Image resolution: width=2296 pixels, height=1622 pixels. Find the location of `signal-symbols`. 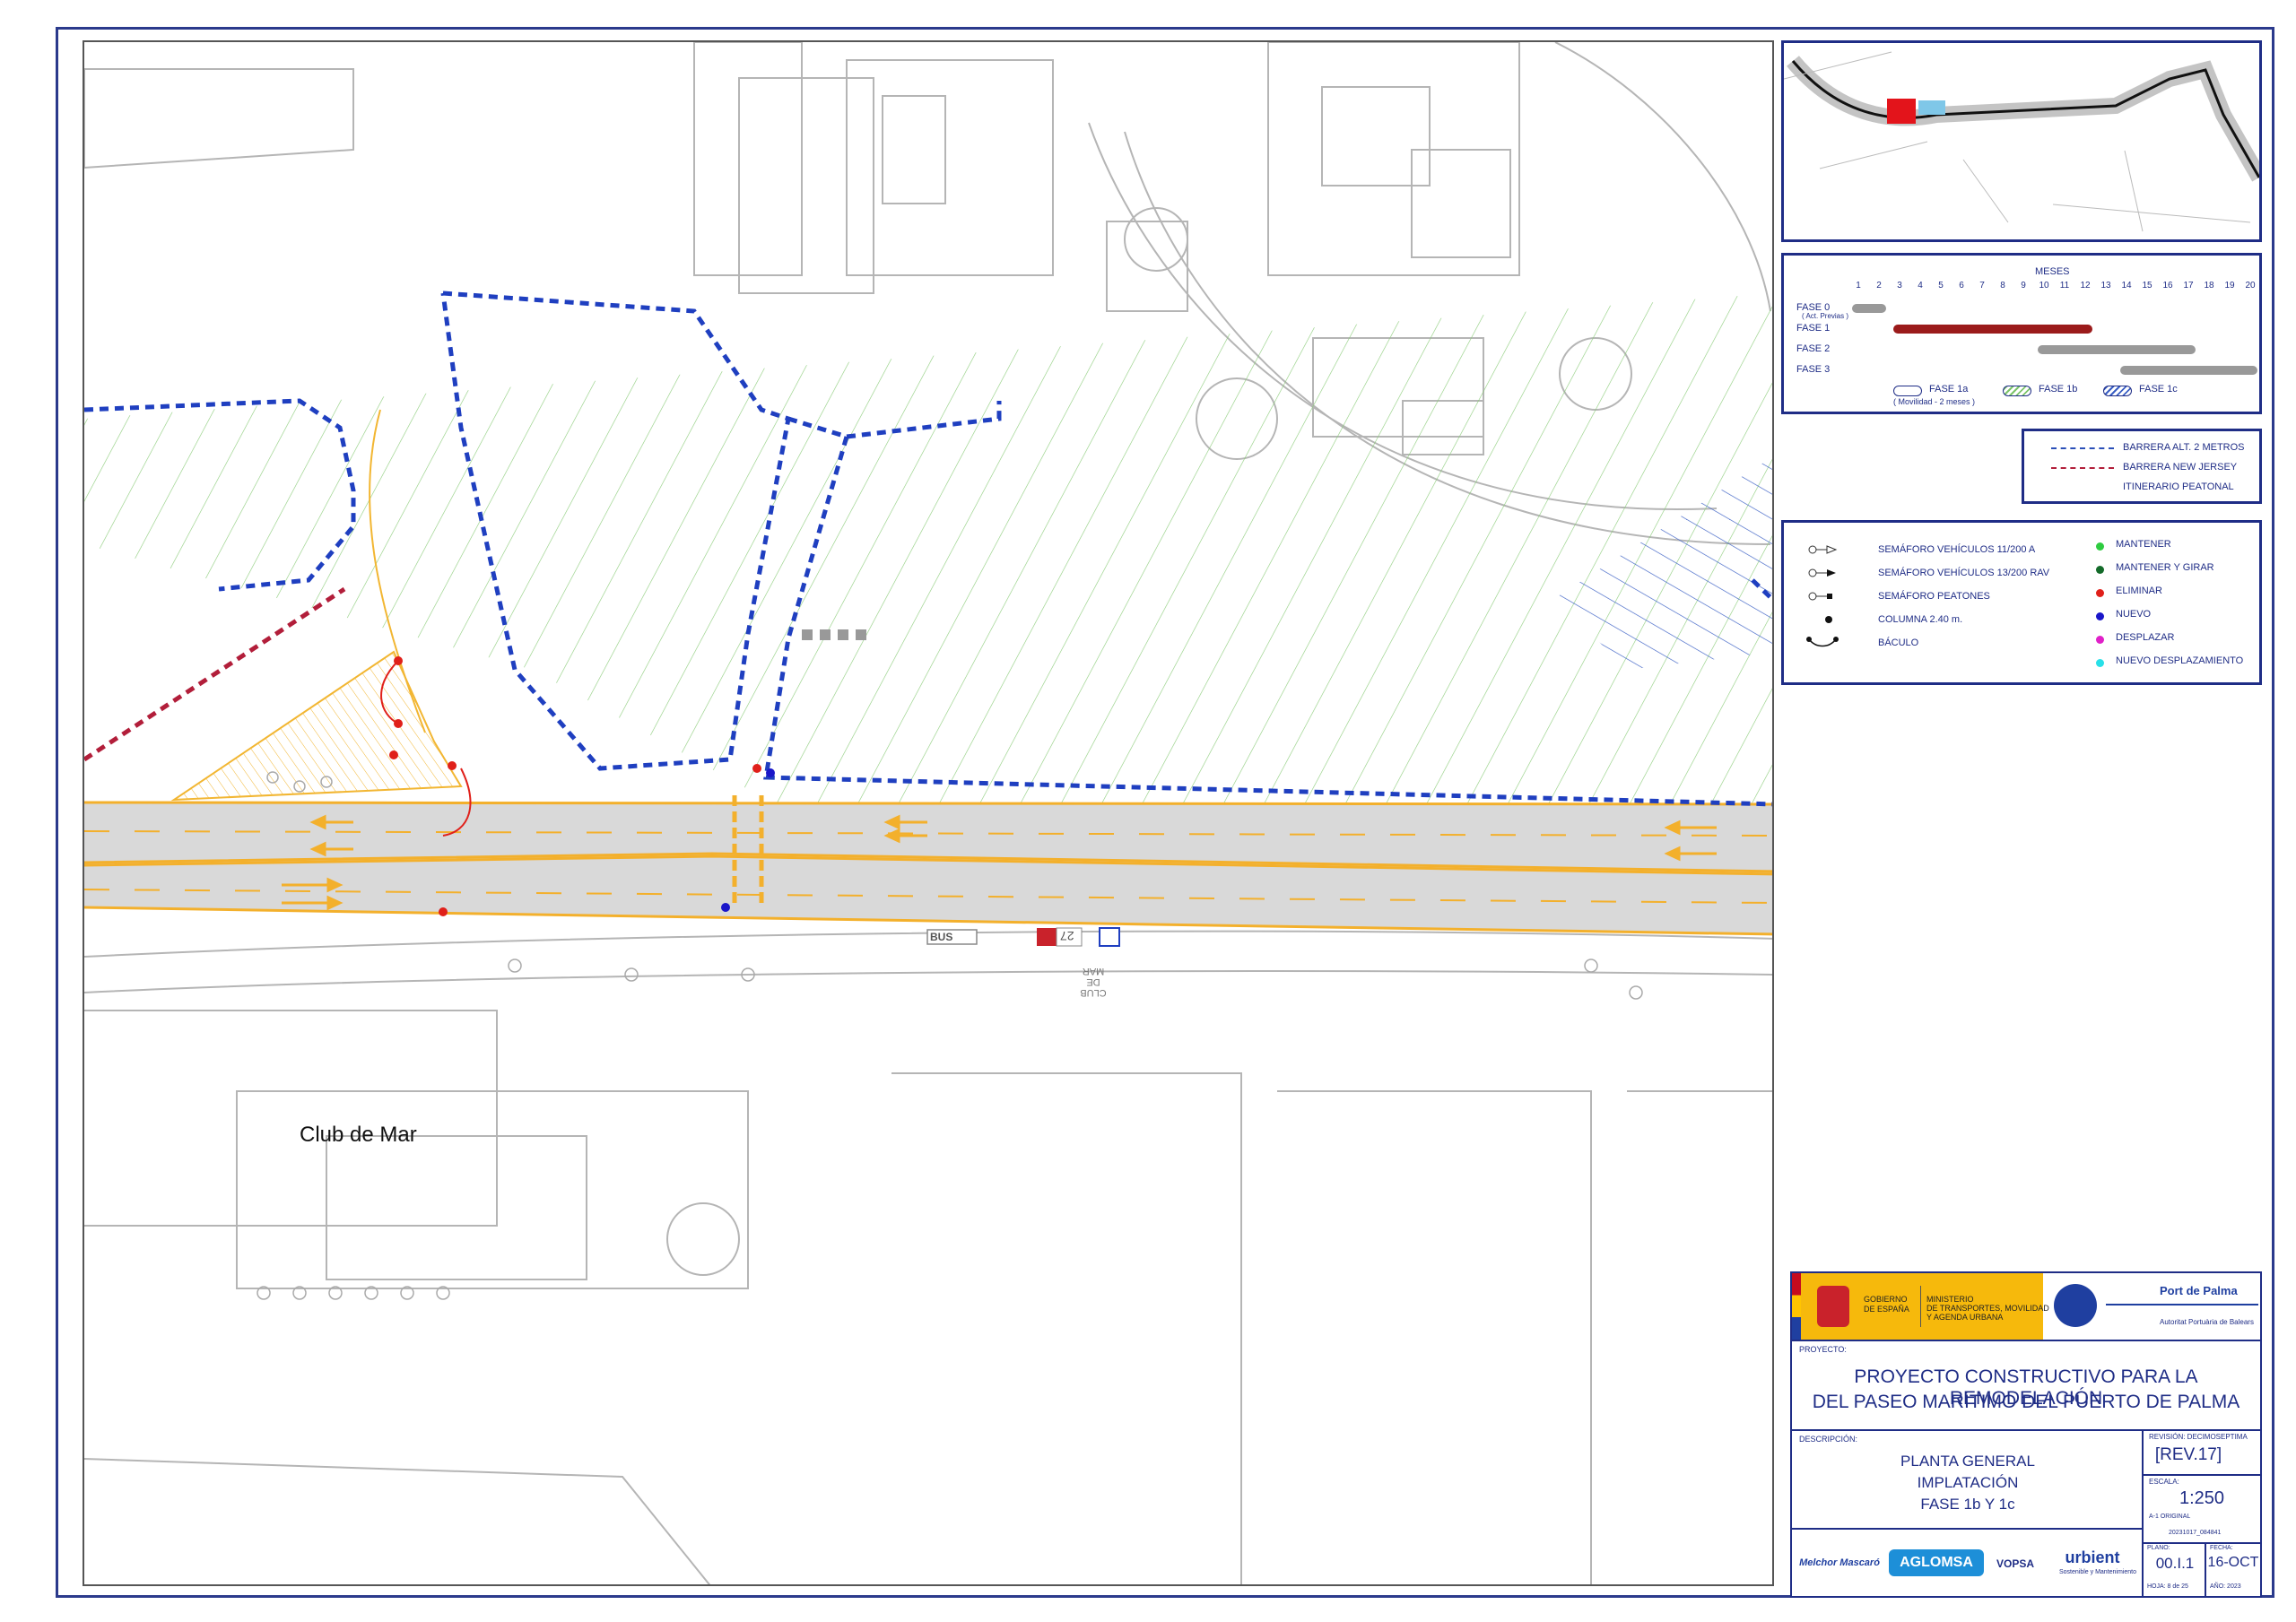

signal-symbols is located at coordinates (1822, 596).